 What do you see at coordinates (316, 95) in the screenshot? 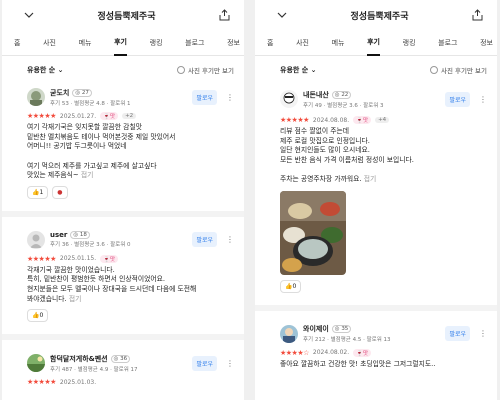
I see `reviewer-name: 내돈내산` at bounding box center [316, 95].